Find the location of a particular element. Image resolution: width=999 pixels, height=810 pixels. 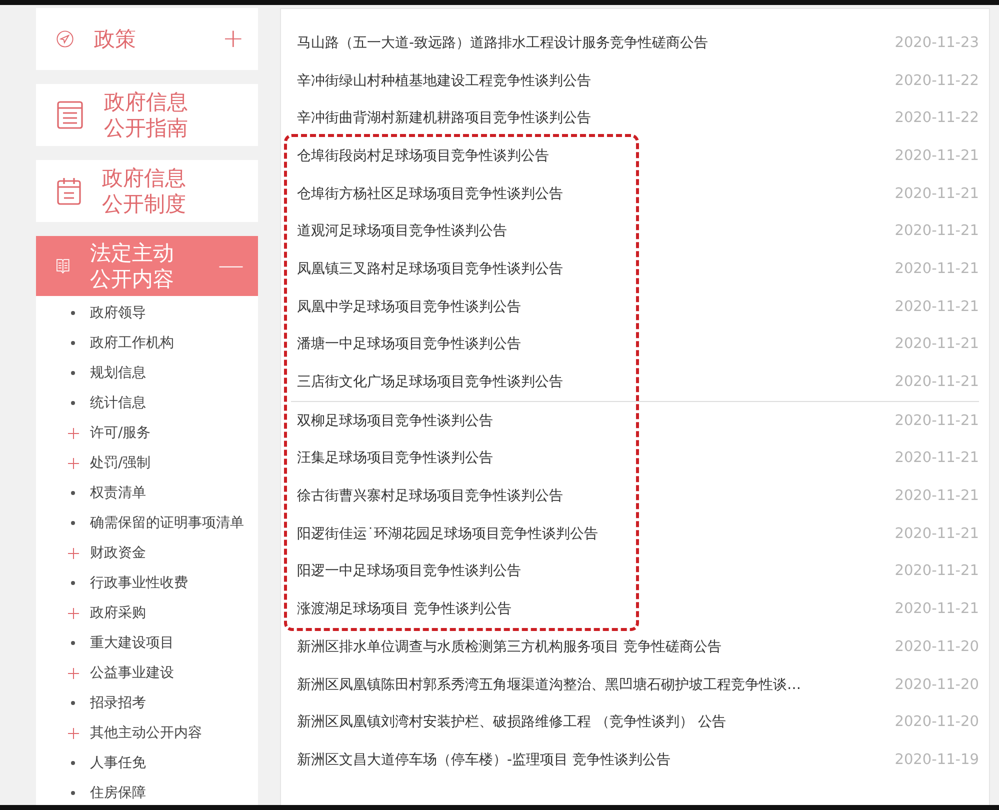

calendar-icon is located at coordinates (69, 191).